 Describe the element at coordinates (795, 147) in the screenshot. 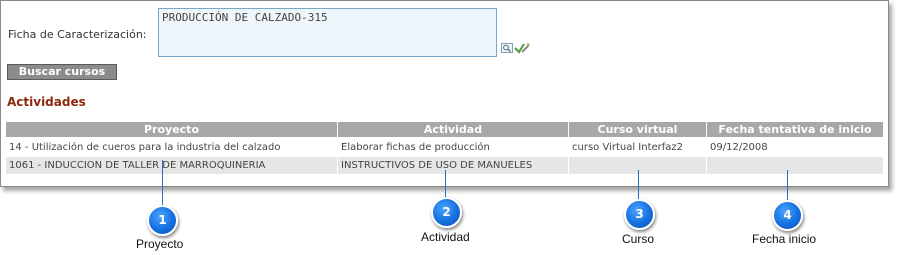

I see `table-cell: 09/12/2008` at that location.